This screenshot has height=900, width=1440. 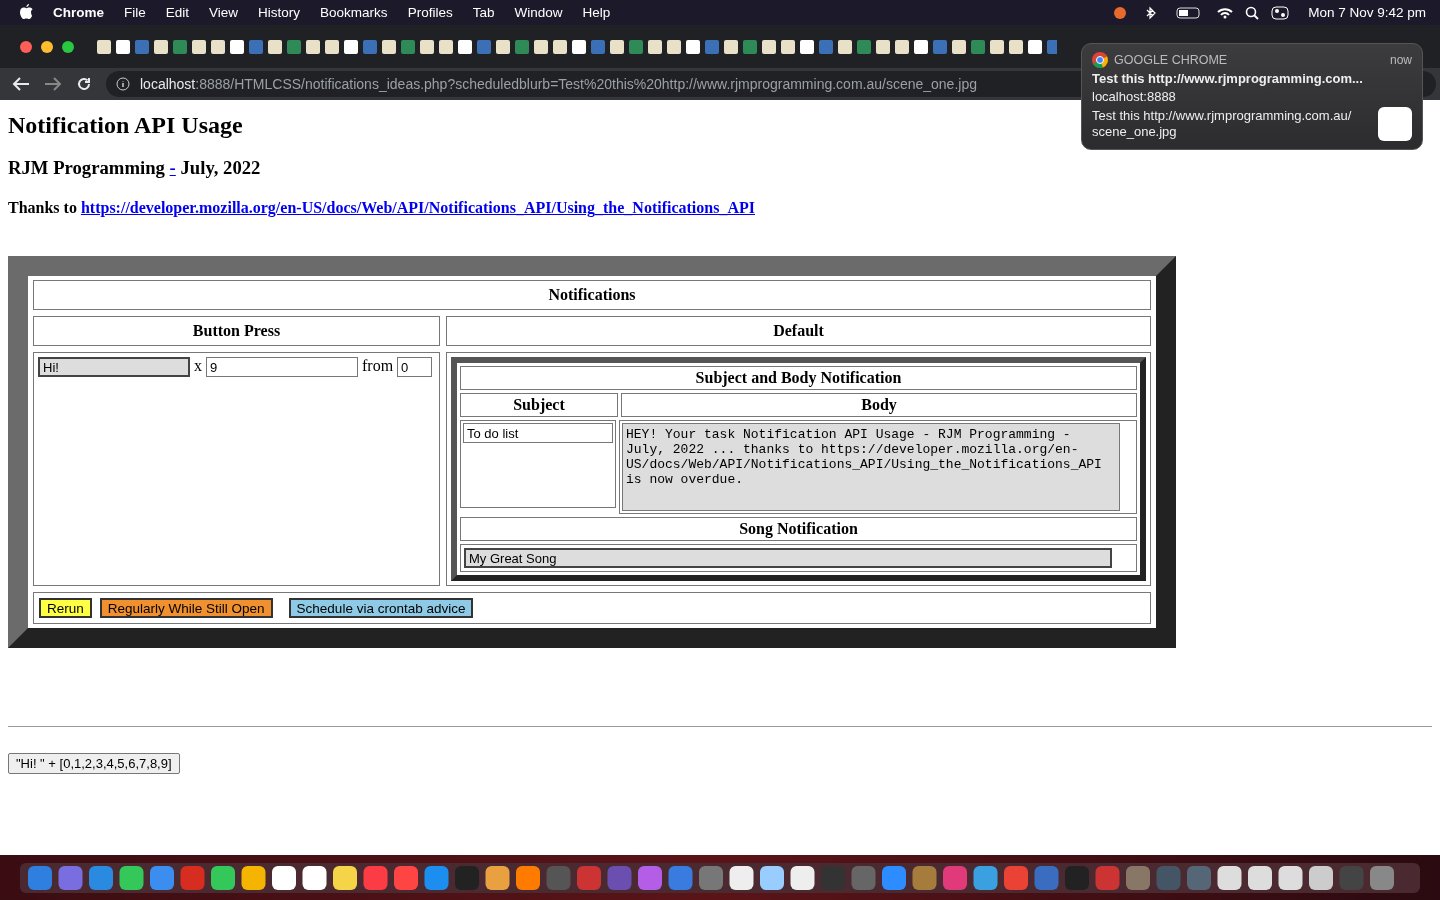 What do you see at coordinates (430, 12) in the screenshot?
I see `menu-item: Profiles` at bounding box center [430, 12].